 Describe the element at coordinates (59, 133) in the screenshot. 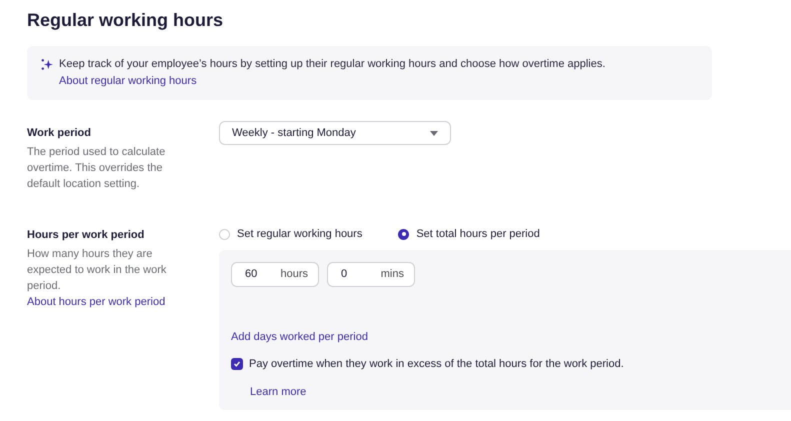

I see `setting-label: Work period` at that location.